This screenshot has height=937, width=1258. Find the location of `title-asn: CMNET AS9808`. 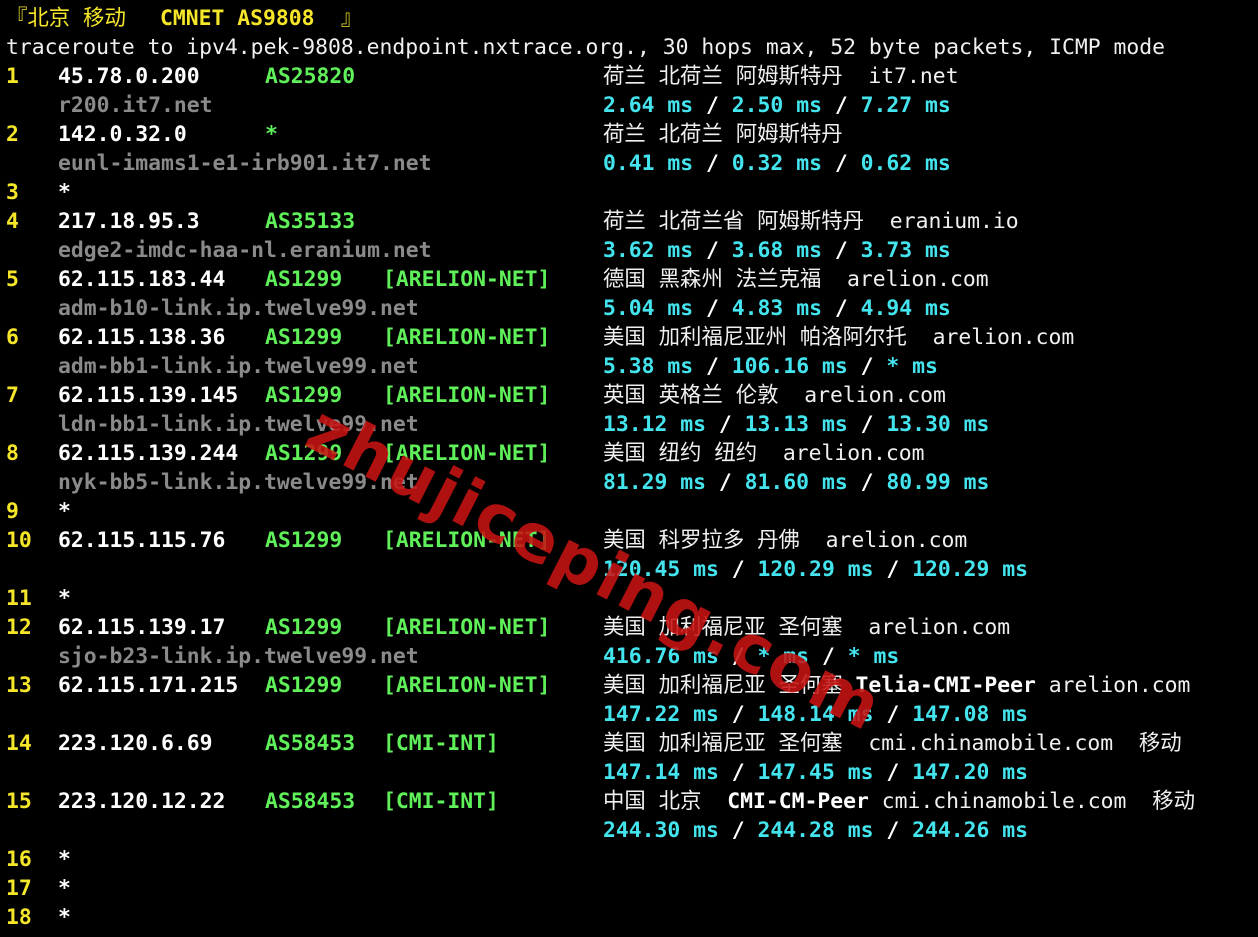

title-asn: CMNET AS9808 is located at coordinates (237, 18).